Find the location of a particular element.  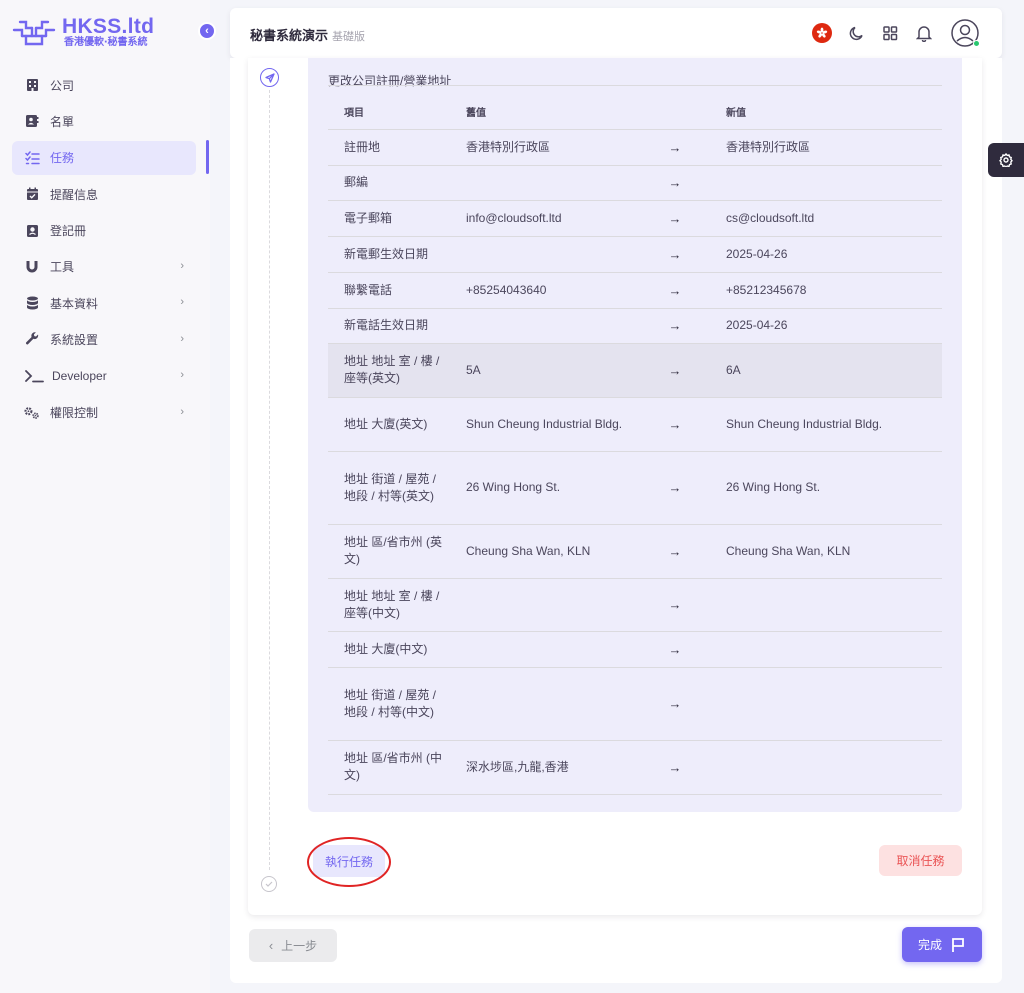

table-header-row: 項目 舊值 新值 is located at coordinates (635, 112).